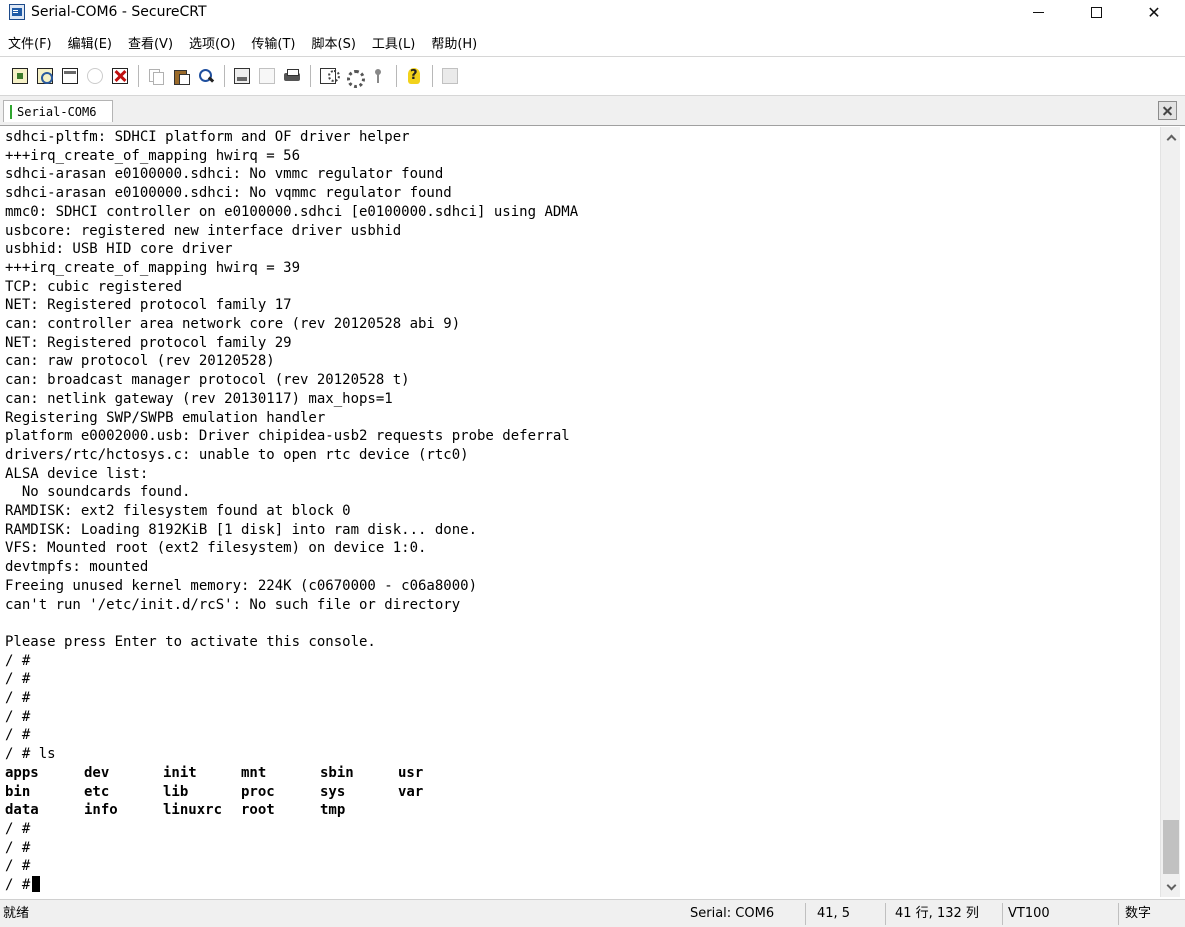 The width and height of the screenshot is (1185, 927). I want to click on terminal-line: NET: Registered protocol family 29, so click(148, 342).